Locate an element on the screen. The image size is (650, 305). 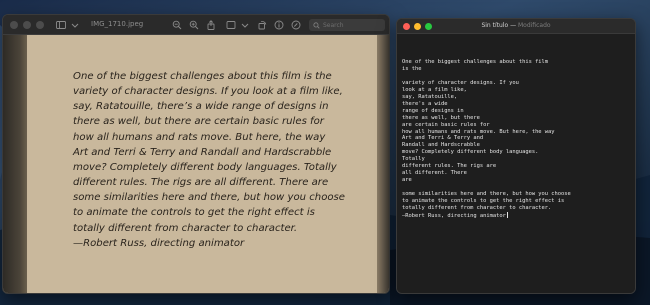
quote-line: —Robert Russ, directing animator is located at coordinates (159, 243).